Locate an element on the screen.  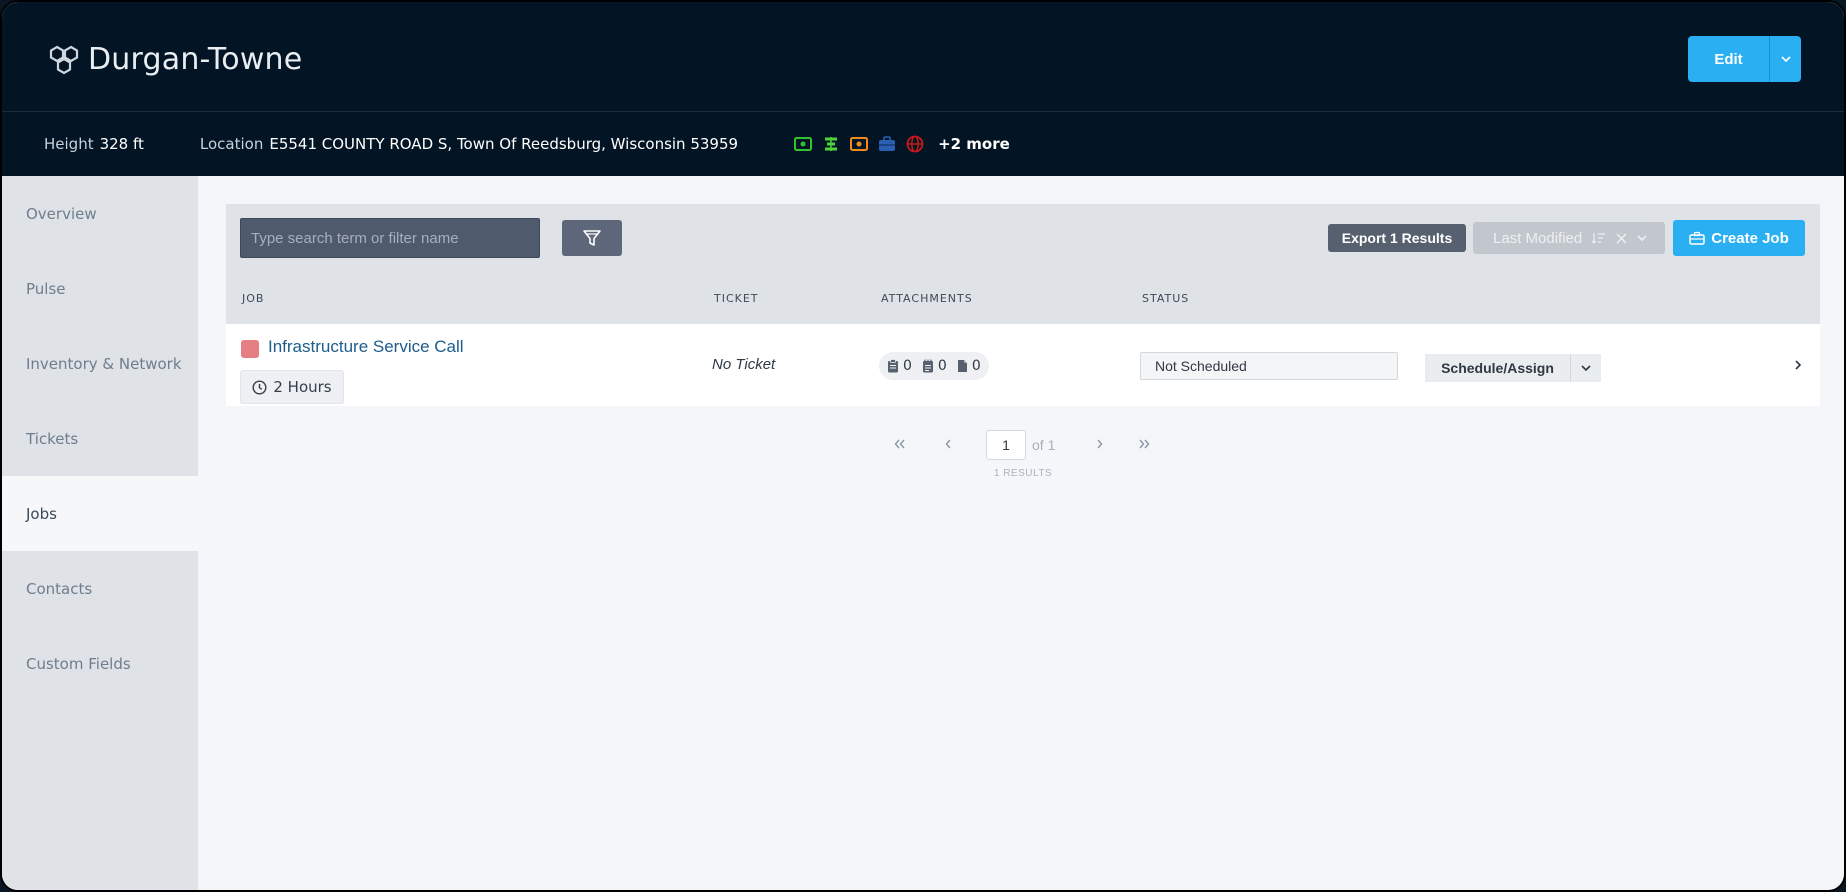
filter-button is located at coordinates (592, 238).